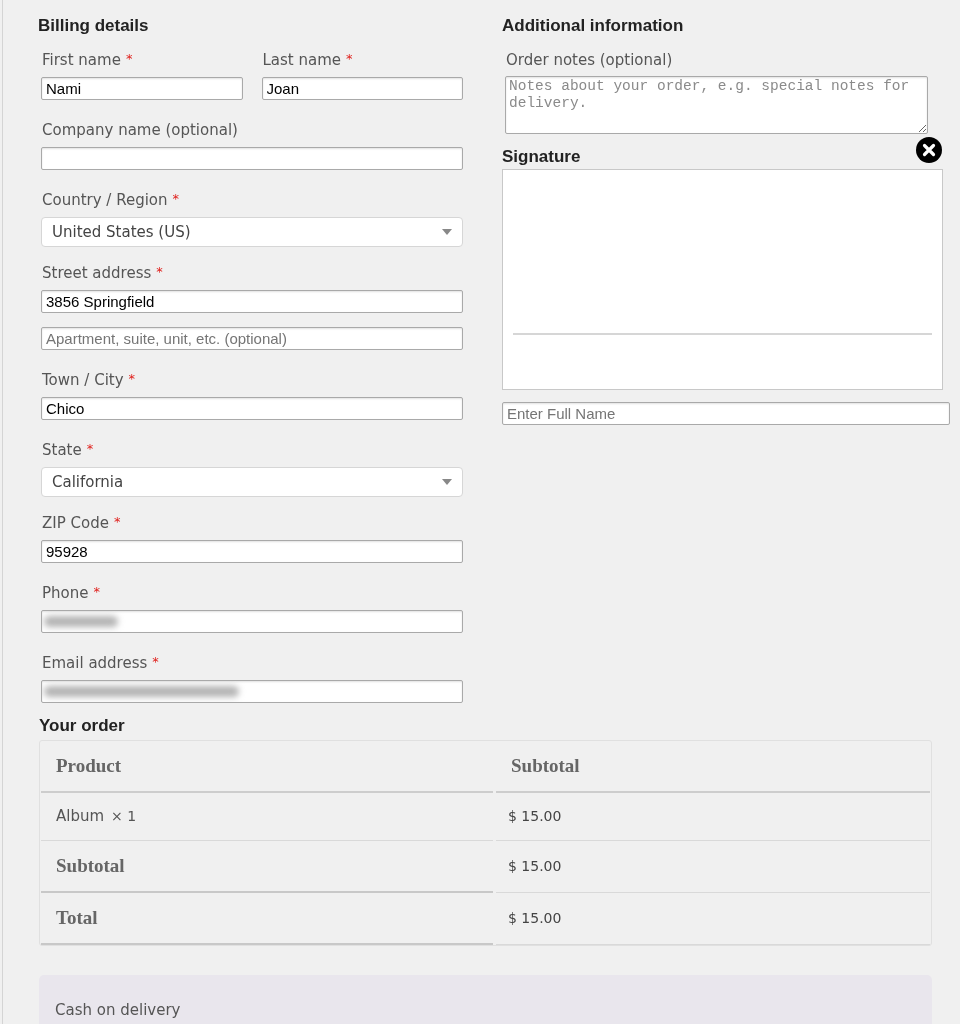  What do you see at coordinates (81, 60) in the screenshot?
I see `field-label: First name` at bounding box center [81, 60].